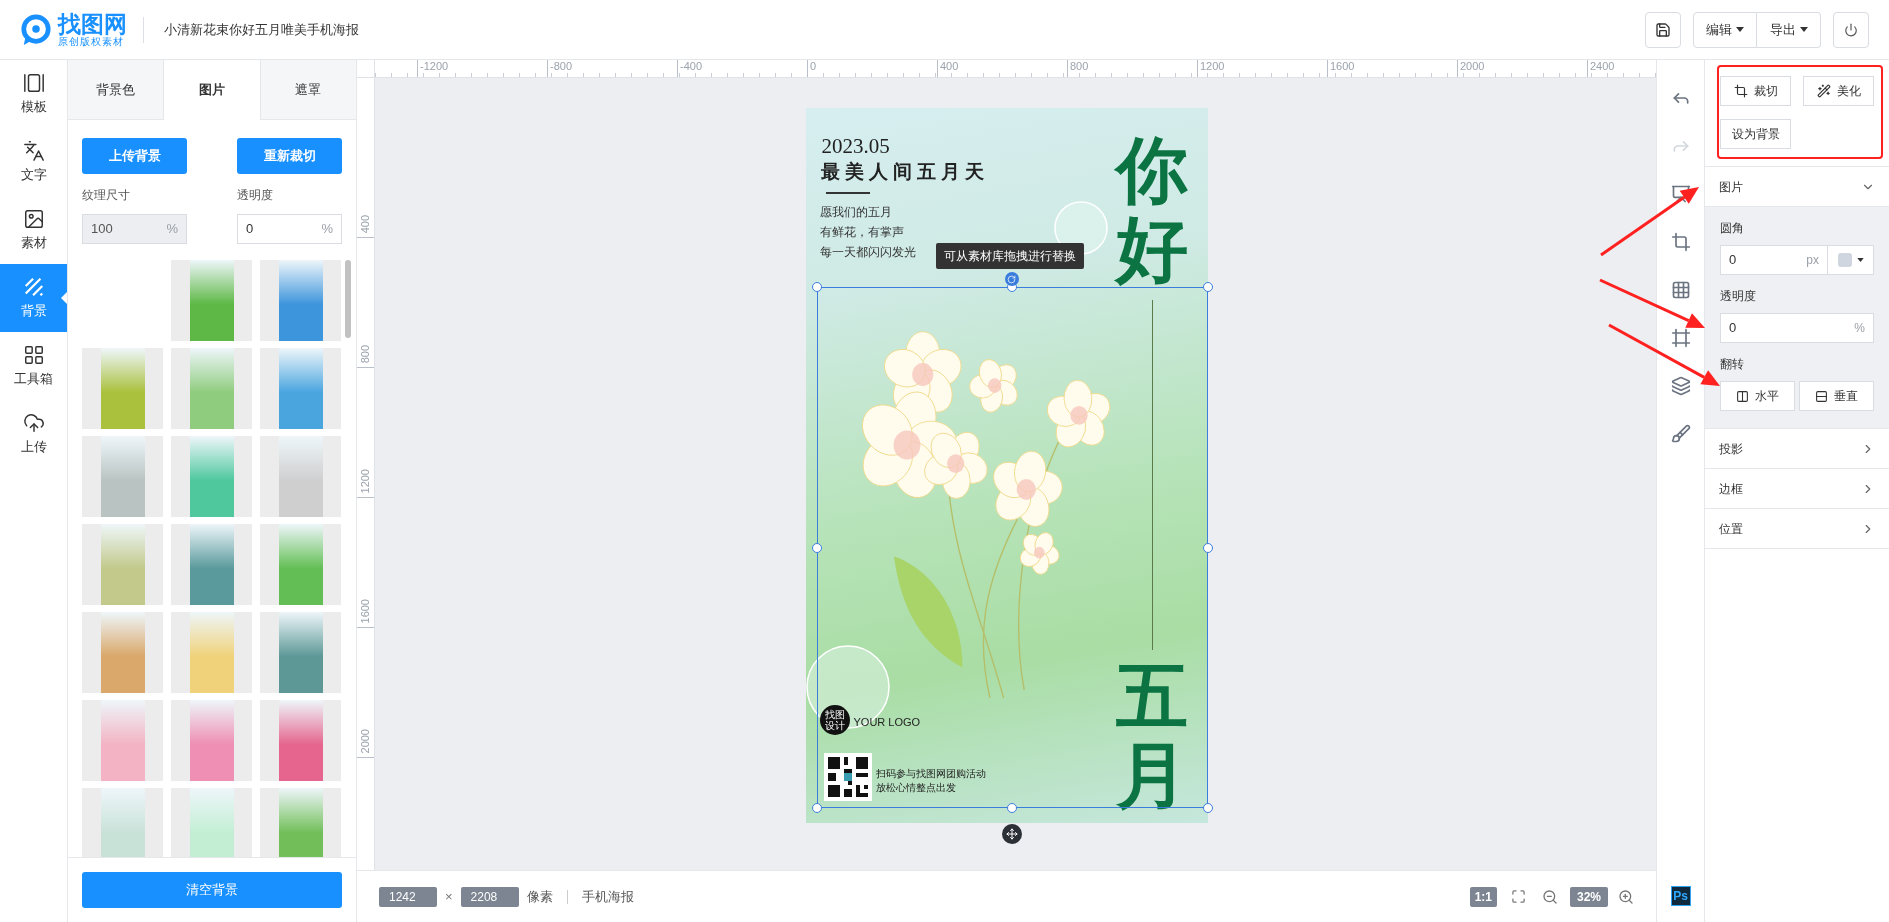 This screenshot has height=922, width=1889. I want to click on section-header: 边框, so click(1797, 488).